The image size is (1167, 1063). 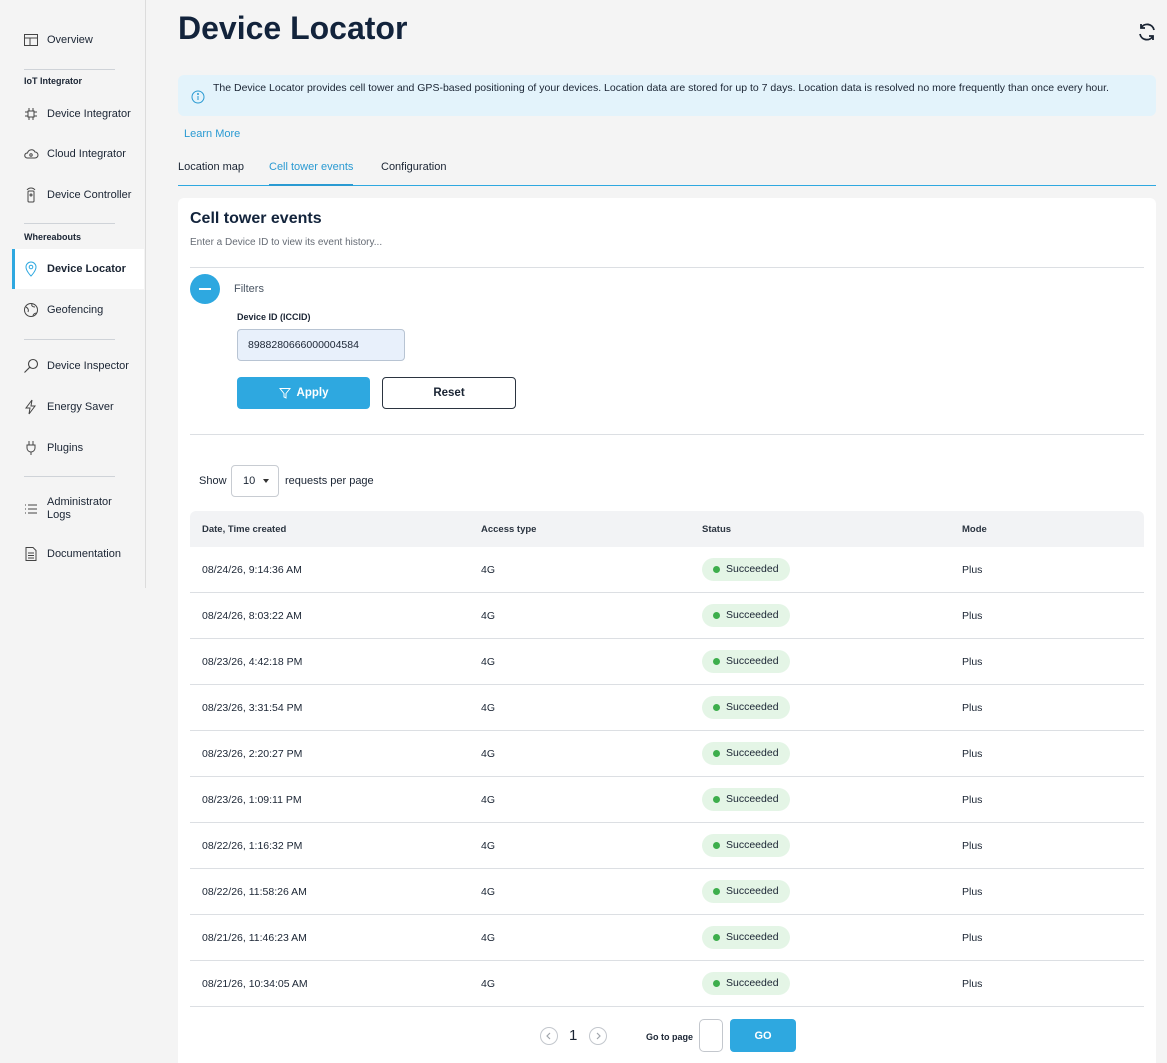 What do you see at coordinates (254, 892) in the screenshot?
I see `cell-date: 08/22/26, 11:58:26 AM` at bounding box center [254, 892].